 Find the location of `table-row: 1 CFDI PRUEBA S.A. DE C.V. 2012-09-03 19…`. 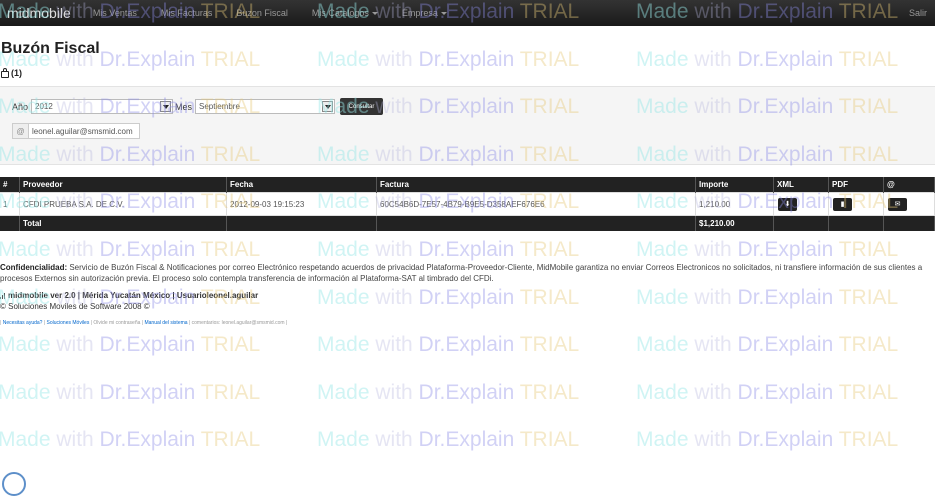

table-row: 1 CFDI PRUEBA S.A. DE C.V. 2012-09-03 19… is located at coordinates (467, 204).